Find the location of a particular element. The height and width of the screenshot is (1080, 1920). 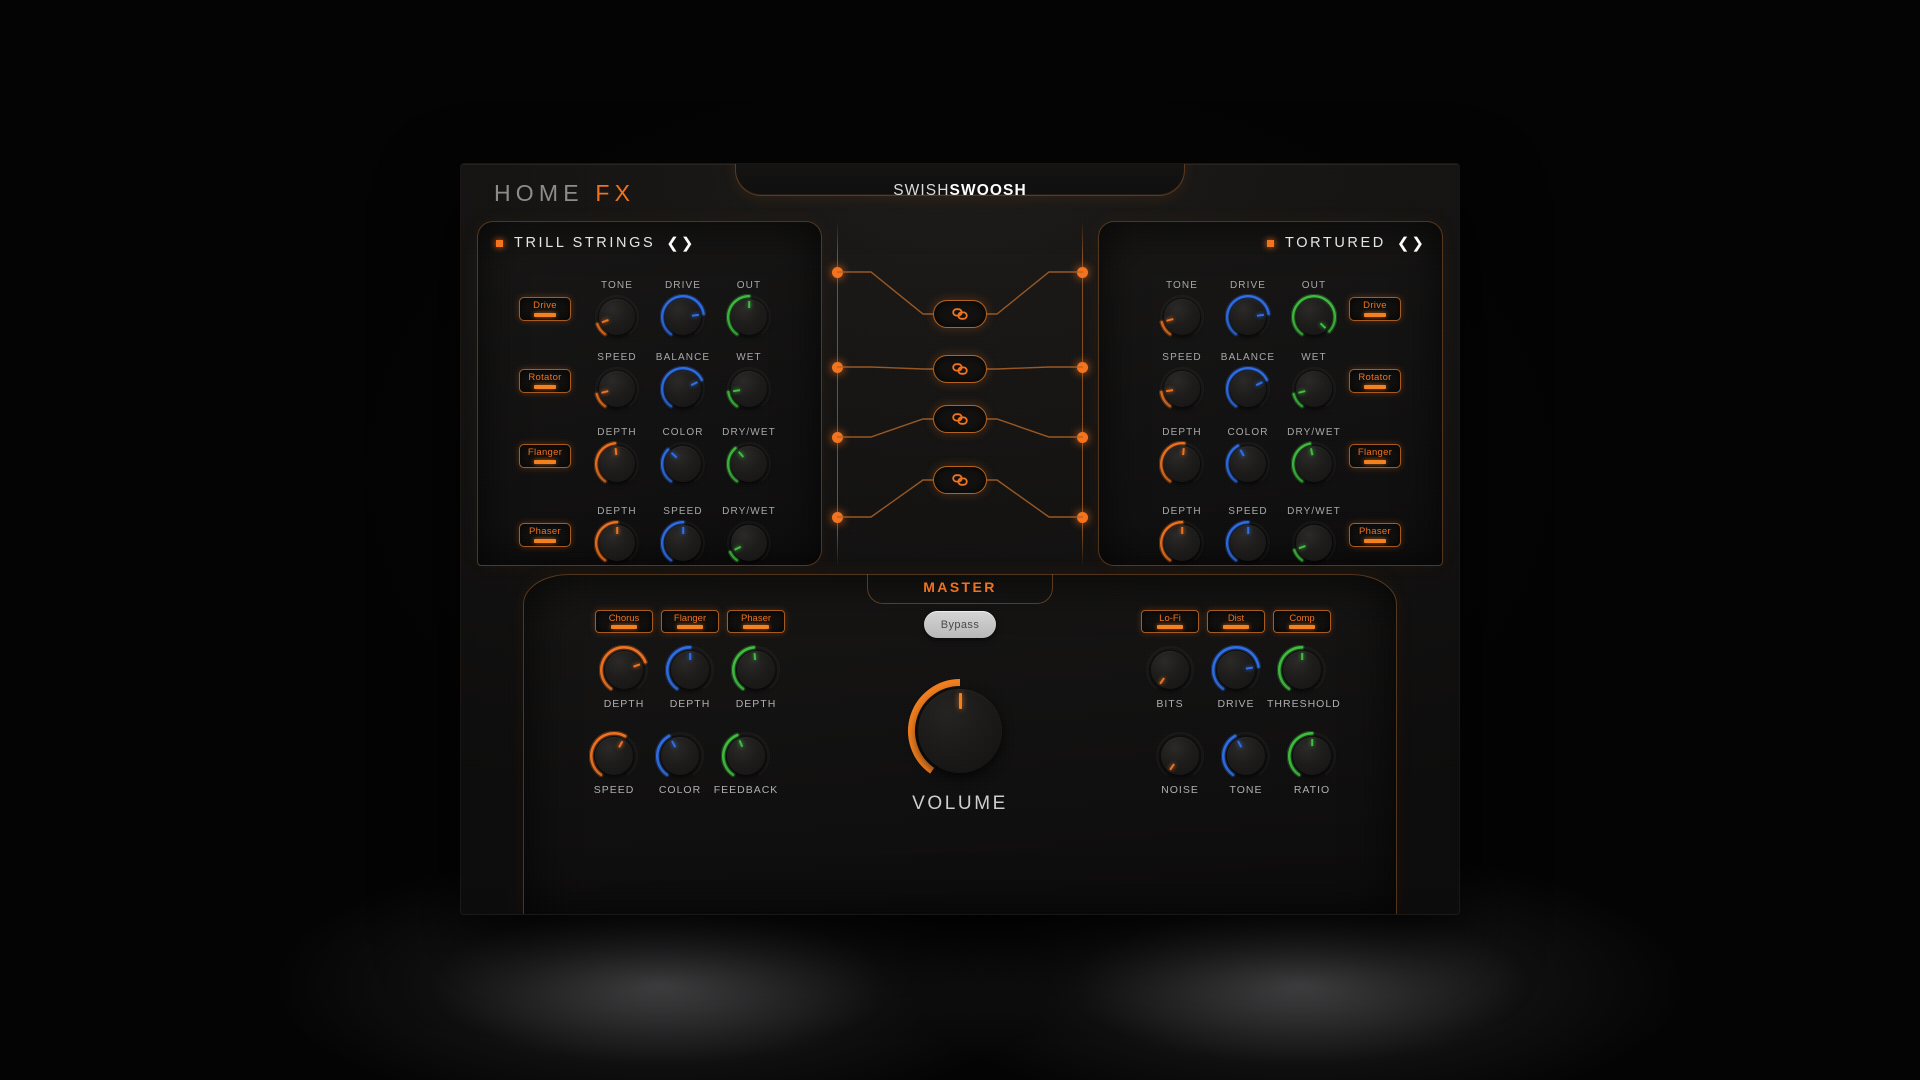

master-knob-label: NOISE is located at coordinates (1180, 790).